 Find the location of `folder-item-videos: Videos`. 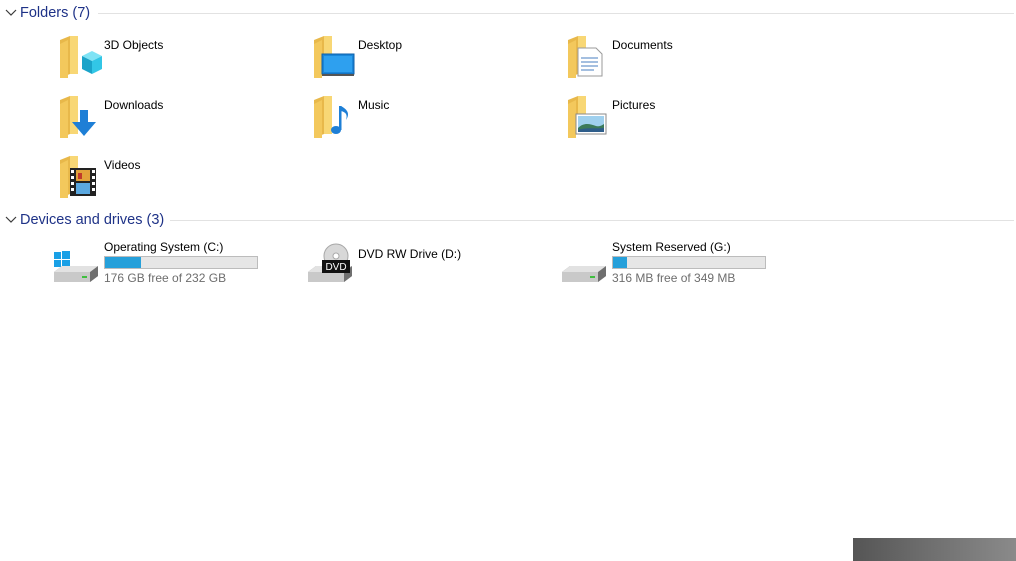

folder-item-videos: Videos is located at coordinates (156, 182).